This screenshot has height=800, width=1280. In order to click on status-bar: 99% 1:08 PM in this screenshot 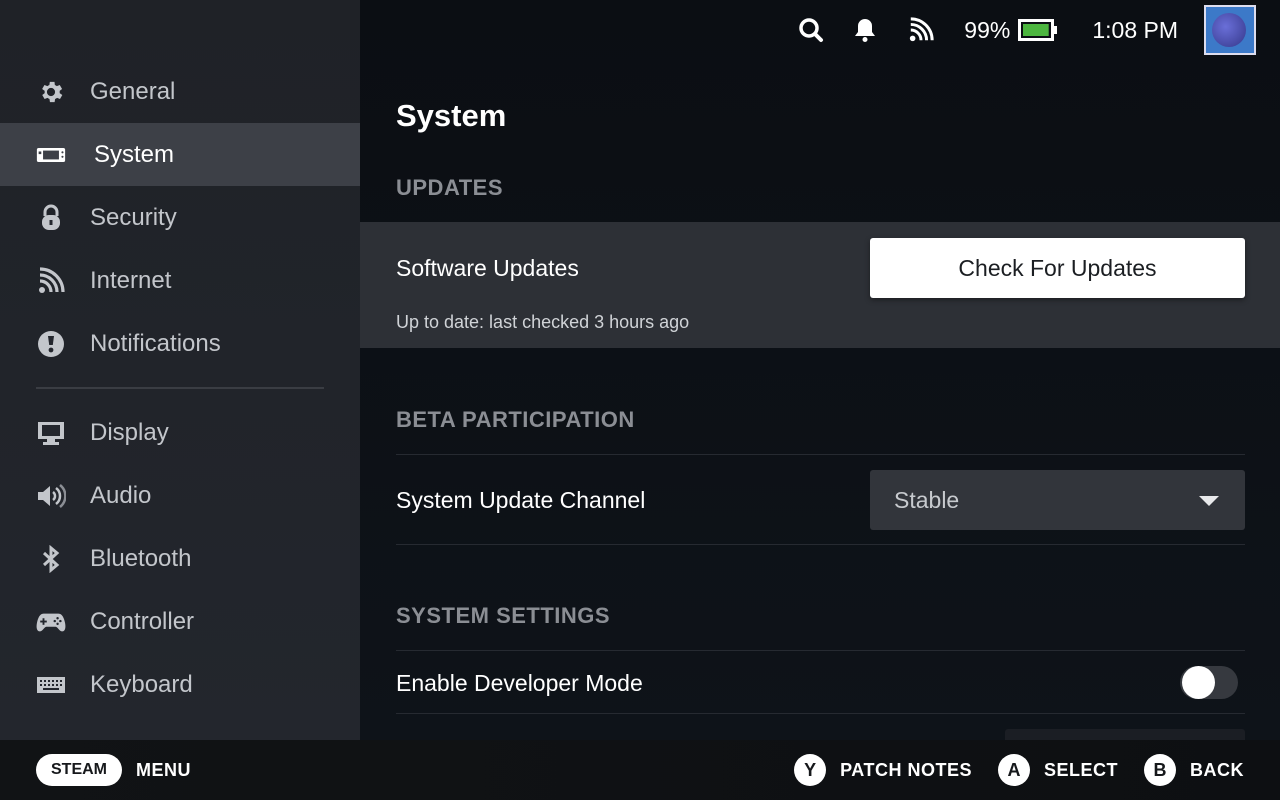, I will do `click(1038, 30)`.